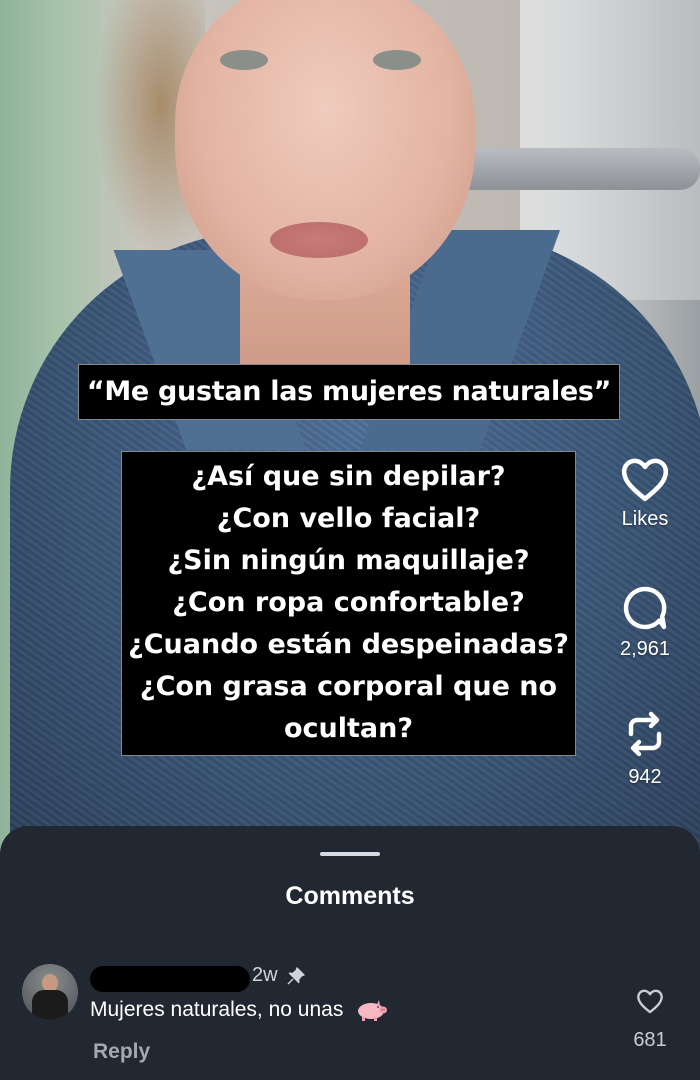 This screenshot has height=1080, width=700. I want to click on redaction-bar, so click(170, 979).